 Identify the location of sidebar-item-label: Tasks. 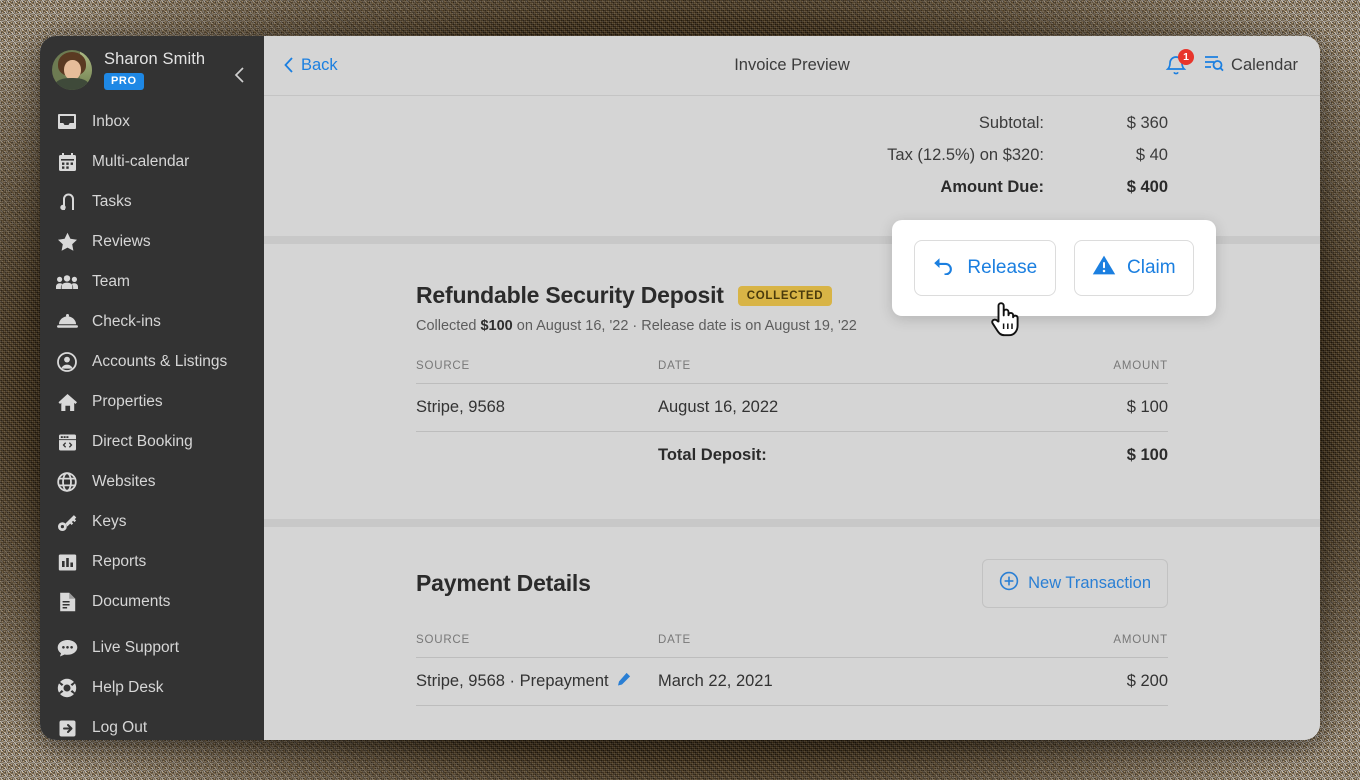
(112, 201).